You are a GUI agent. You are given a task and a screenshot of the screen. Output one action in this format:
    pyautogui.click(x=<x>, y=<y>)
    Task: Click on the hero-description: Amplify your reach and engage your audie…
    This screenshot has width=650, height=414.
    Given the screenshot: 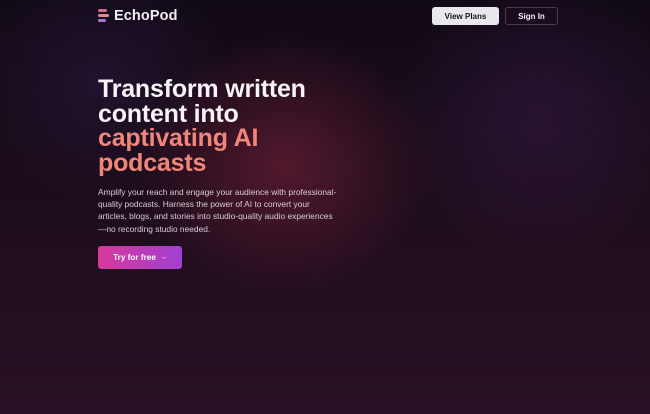 What is the action you would take?
    pyautogui.click(x=217, y=210)
    